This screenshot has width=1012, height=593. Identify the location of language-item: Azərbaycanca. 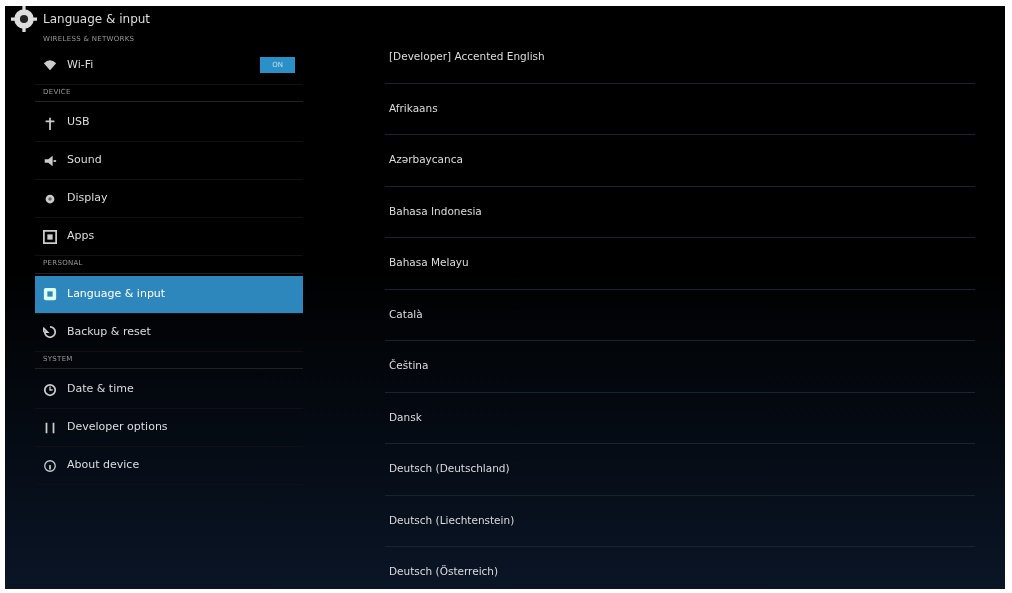
(426, 160).